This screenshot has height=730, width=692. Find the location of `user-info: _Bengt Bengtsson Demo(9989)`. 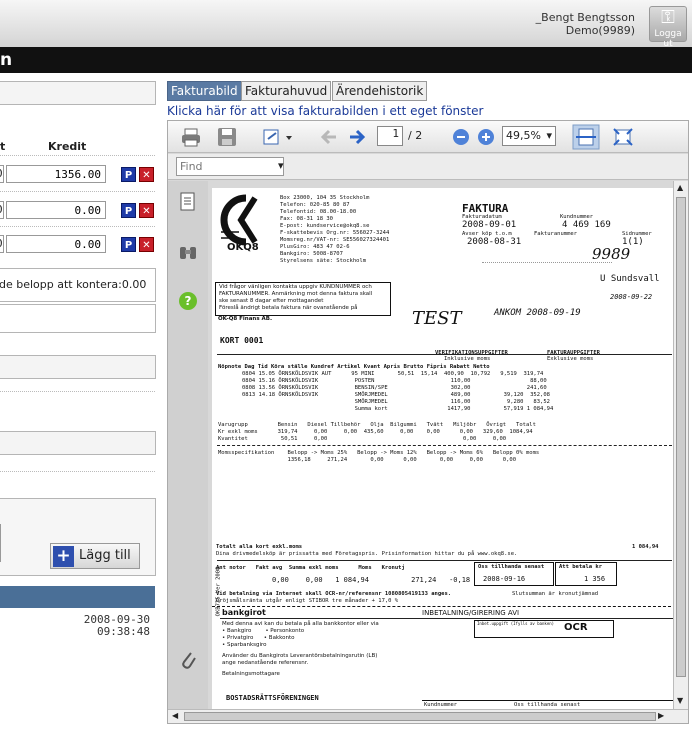

user-info: _Bengt Bengtsson Demo(9989) is located at coordinates (585, 24).